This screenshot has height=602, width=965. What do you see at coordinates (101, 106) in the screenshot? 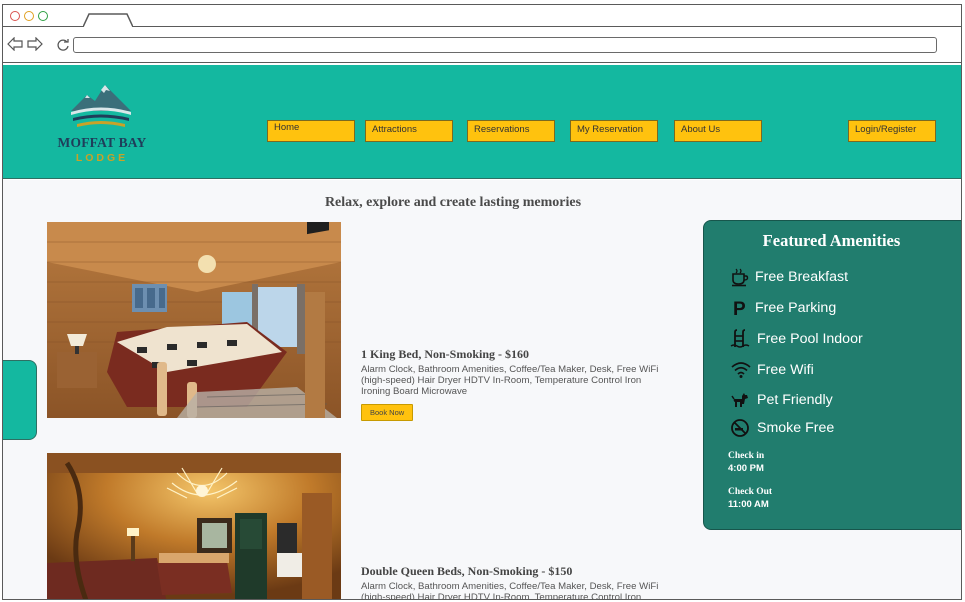
I see `mountain-logo-icon` at bounding box center [101, 106].